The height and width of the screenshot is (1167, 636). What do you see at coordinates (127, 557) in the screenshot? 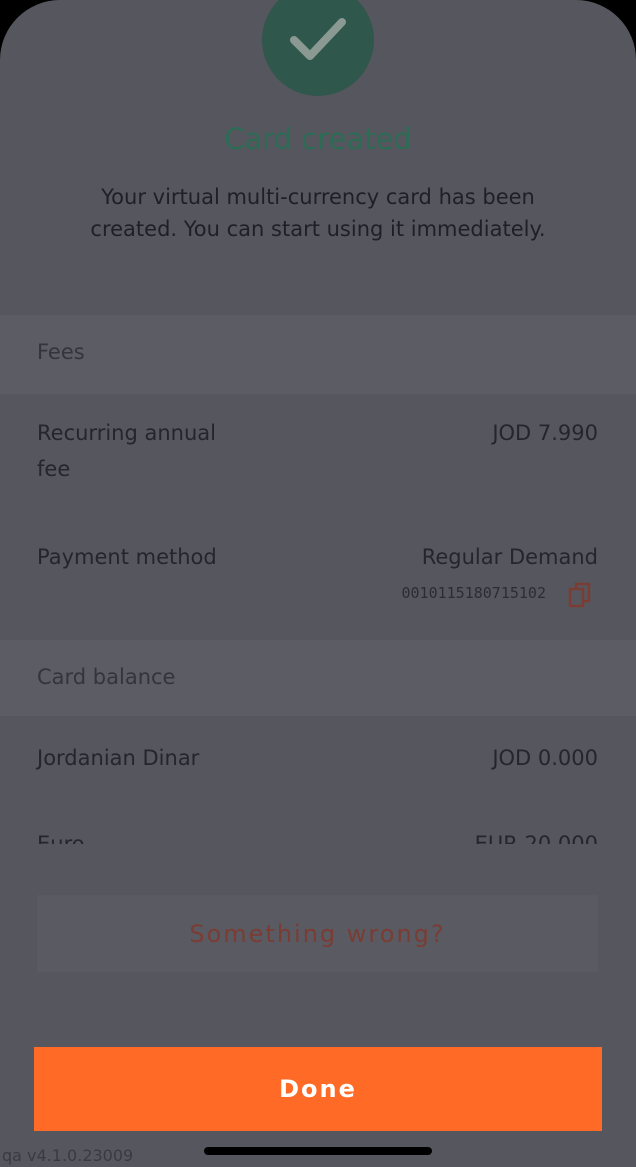
I see `payment-method-label: Payment method` at bounding box center [127, 557].